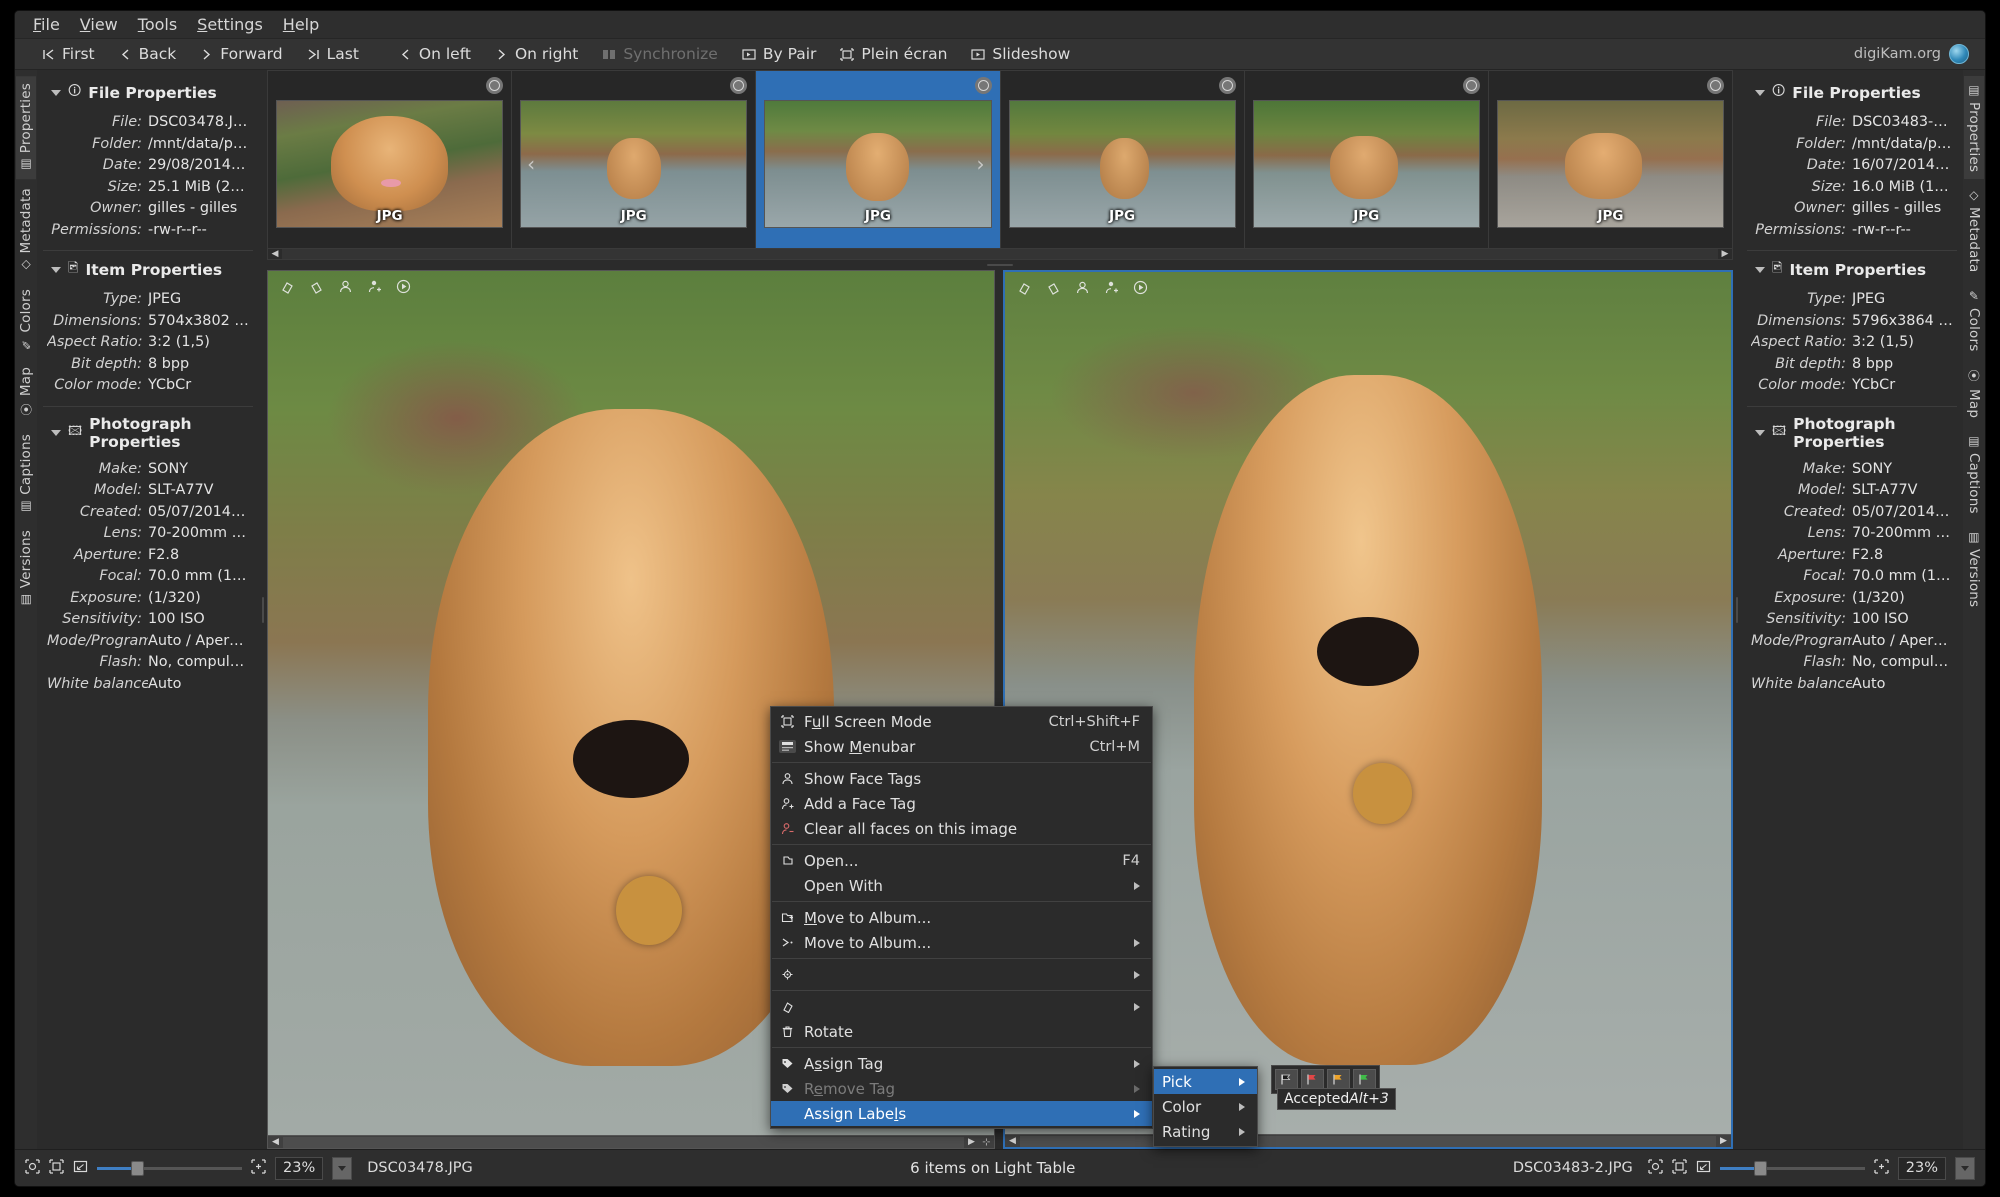  What do you see at coordinates (435, 54) in the screenshot?
I see `toolbar-on-left-button: On left` at bounding box center [435, 54].